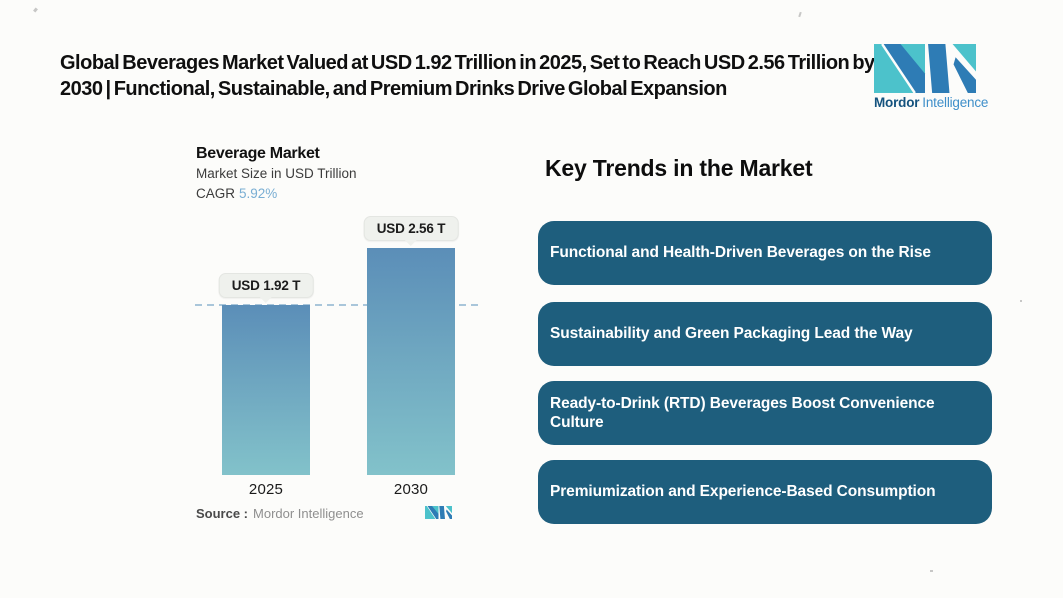  I want to click on chart-subtitle: Market Size in USD Trillion, so click(276, 173).